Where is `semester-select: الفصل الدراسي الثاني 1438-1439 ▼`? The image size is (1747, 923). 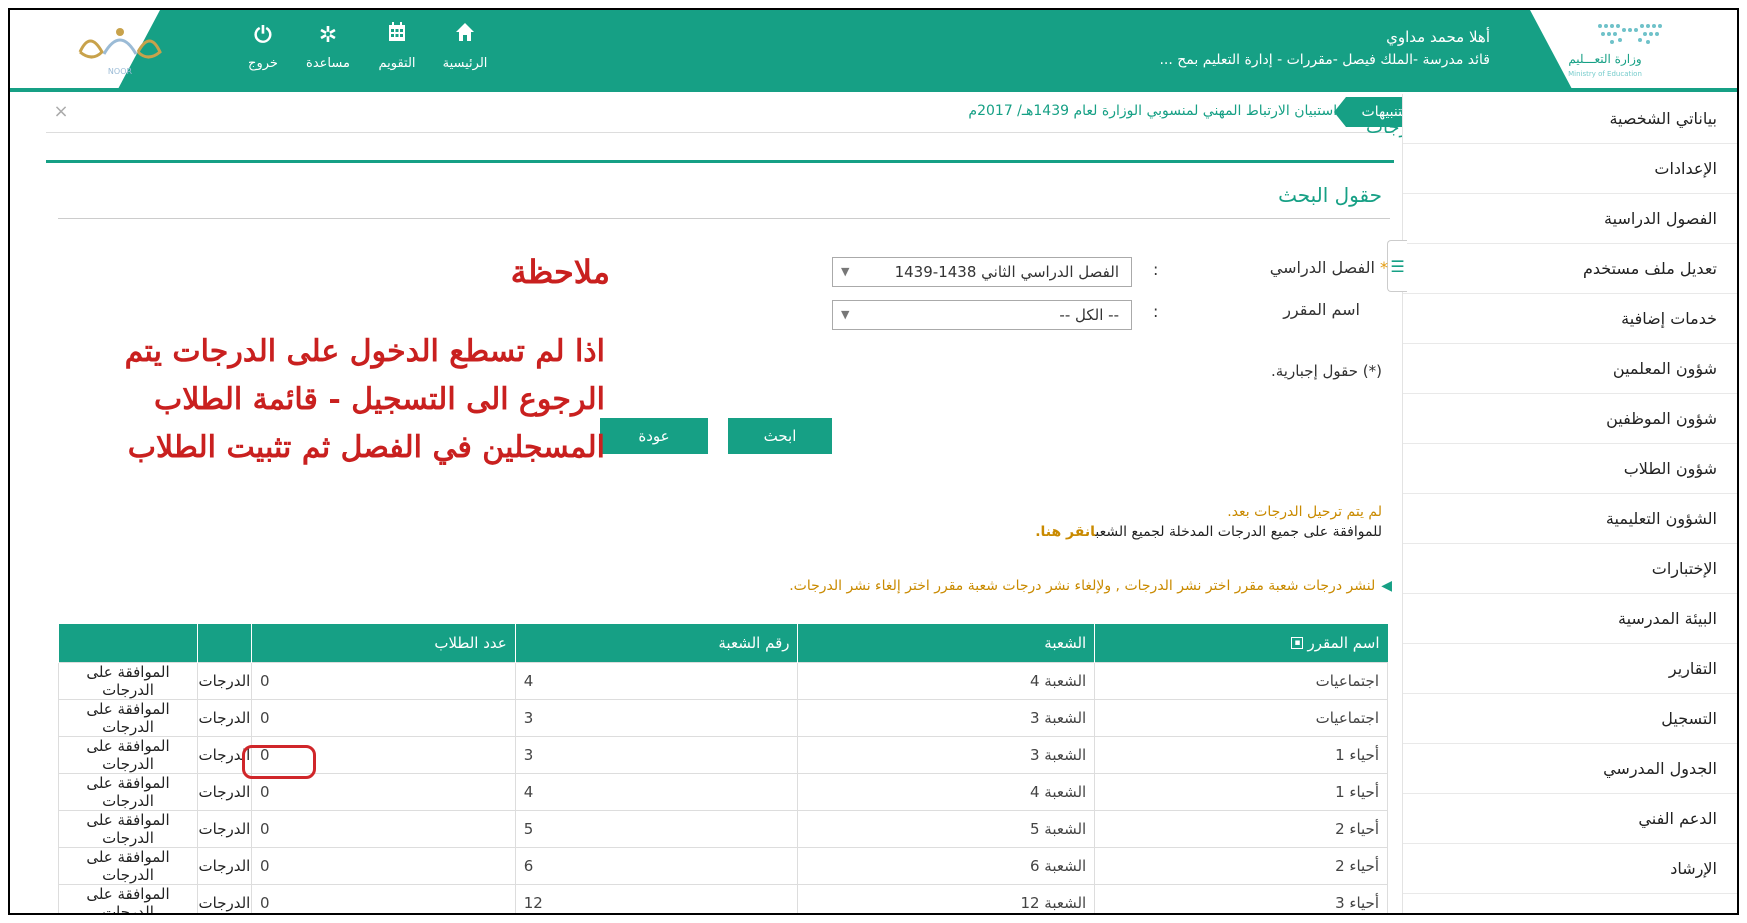
semester-select: الفصل الدراسي الثاني 1438-1439 ▼ is located at coordinates (982, 272).